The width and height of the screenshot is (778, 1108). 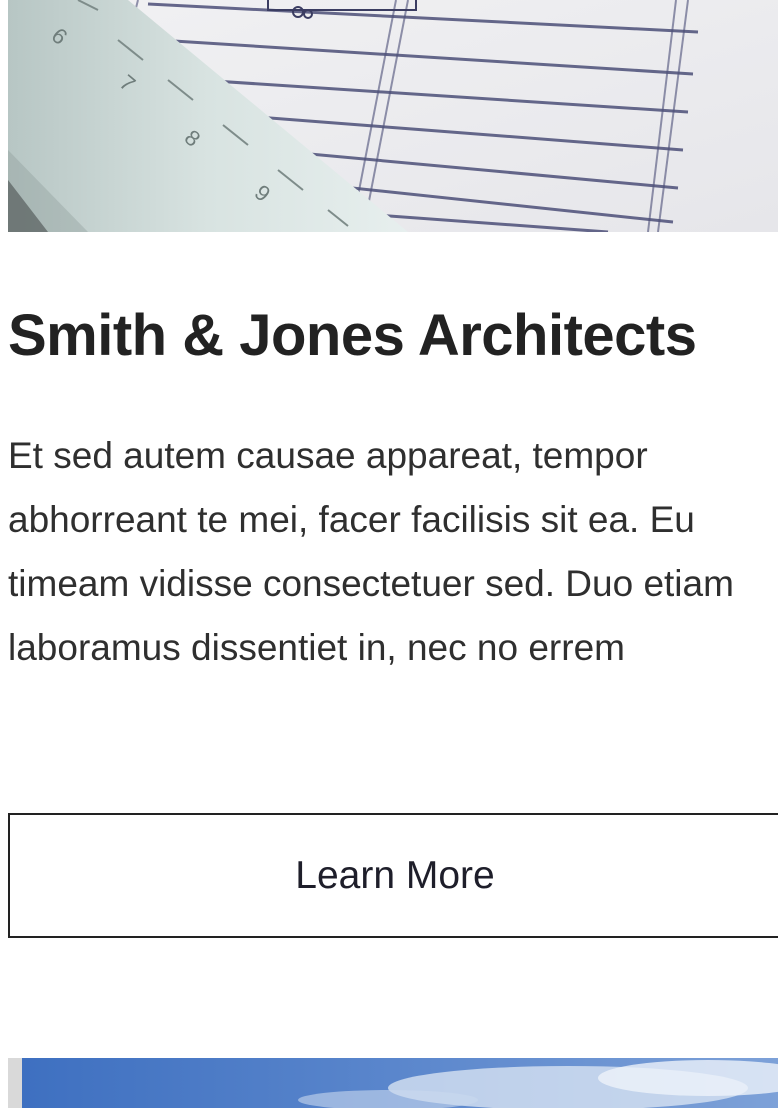 I want to click on sky-image, so click(x=393, y=1083).